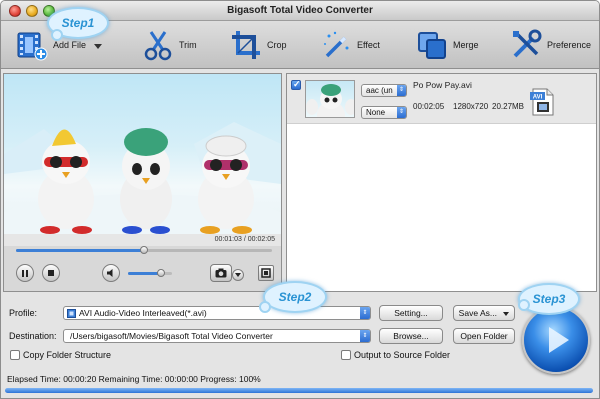  Describe the element at coordinates (33, 336) in the screenshot. I see `destination-label: Destination:` at that location.